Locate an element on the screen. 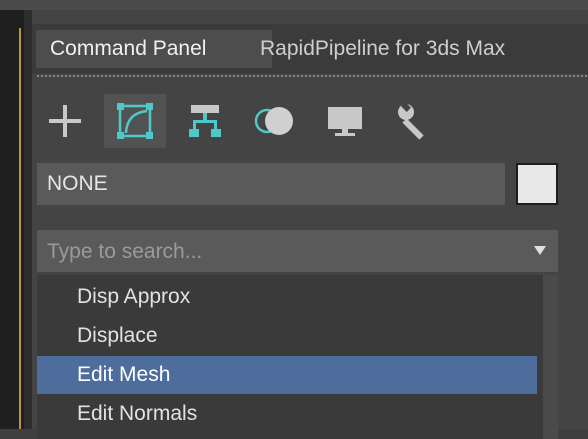  list-scrollbar is located at coordinates (550, 357).